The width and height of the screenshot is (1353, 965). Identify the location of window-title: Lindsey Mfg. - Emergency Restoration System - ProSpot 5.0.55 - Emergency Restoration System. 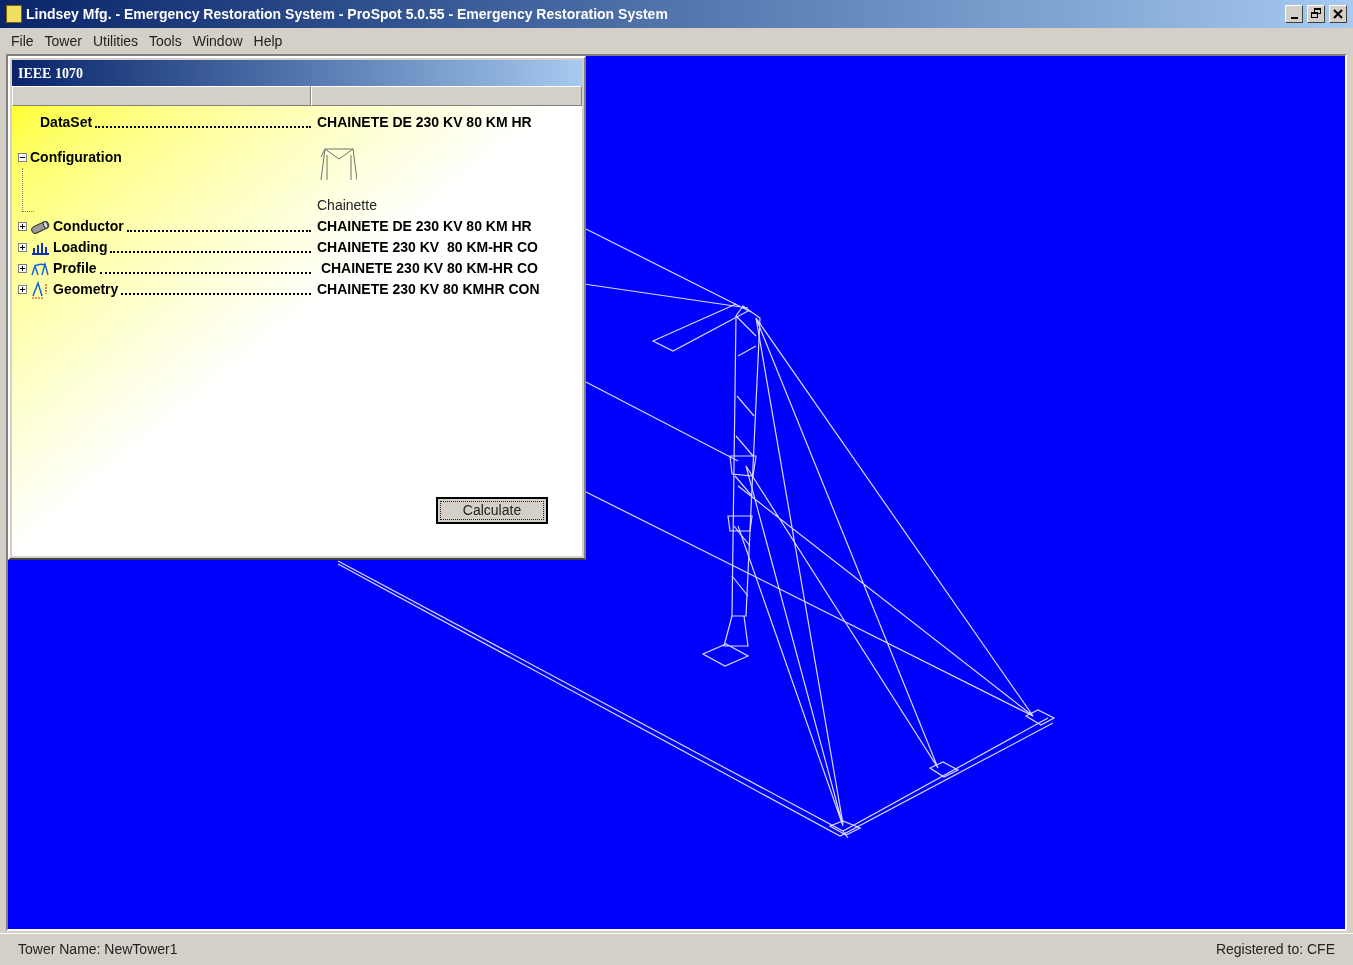
(347, 14).